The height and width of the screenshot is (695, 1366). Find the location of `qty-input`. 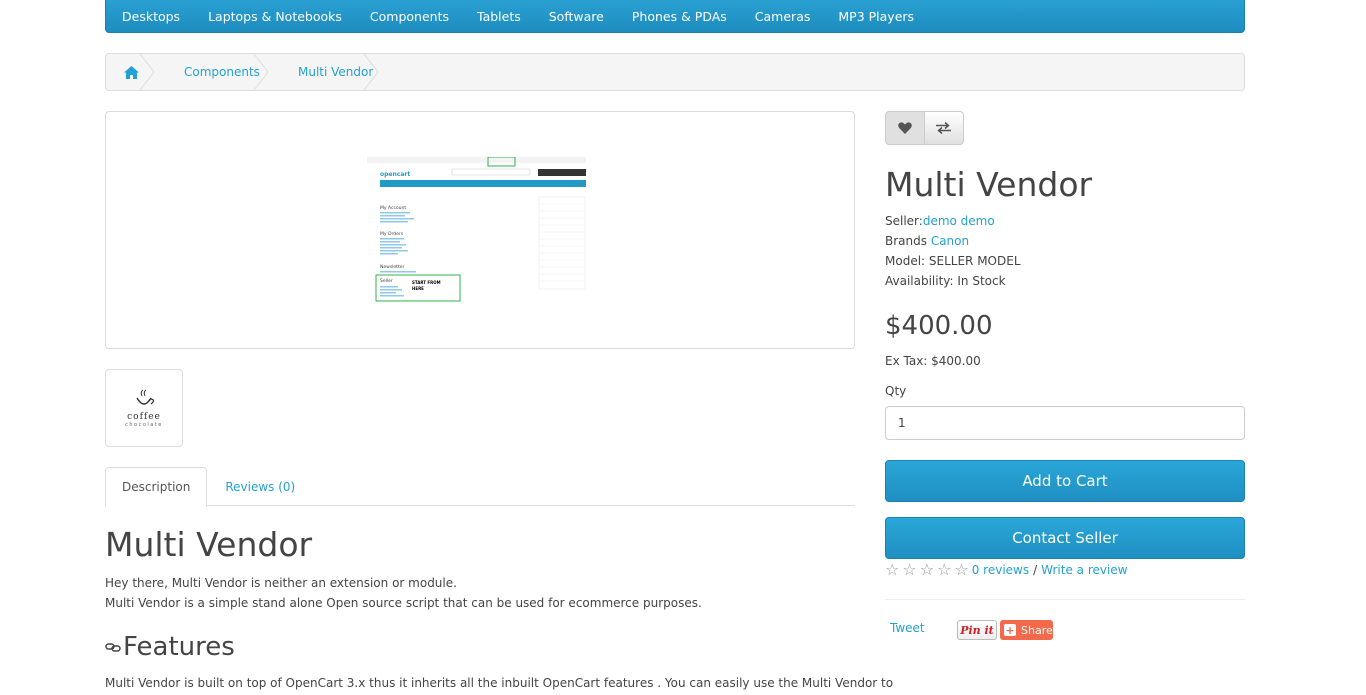

qty-input is located at coordinates (1065, 423).